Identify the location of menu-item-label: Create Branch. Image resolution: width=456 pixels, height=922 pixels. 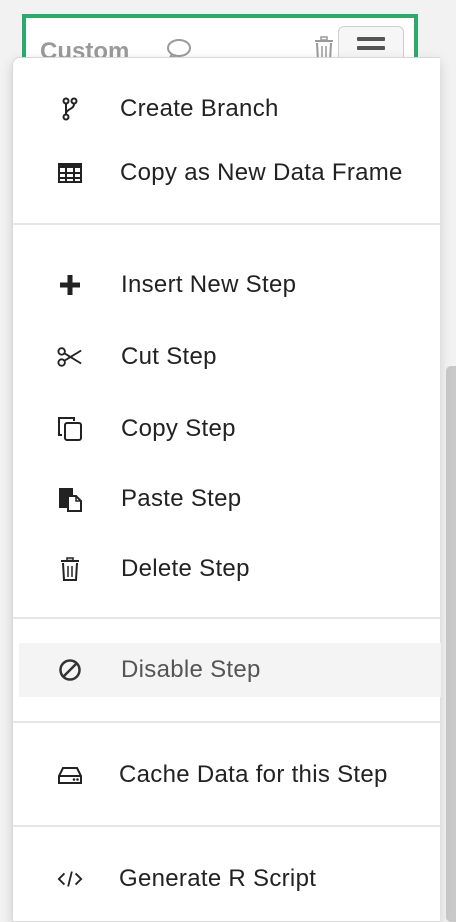
(199, 108).